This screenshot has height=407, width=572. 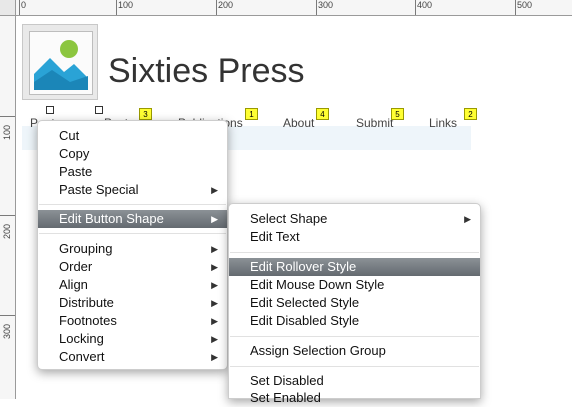 What do you see at coordinates (354, 219) in the screenshot?
I see `menu-item-select-shape: Select Shape ▶` at bounding box center [354, 219].